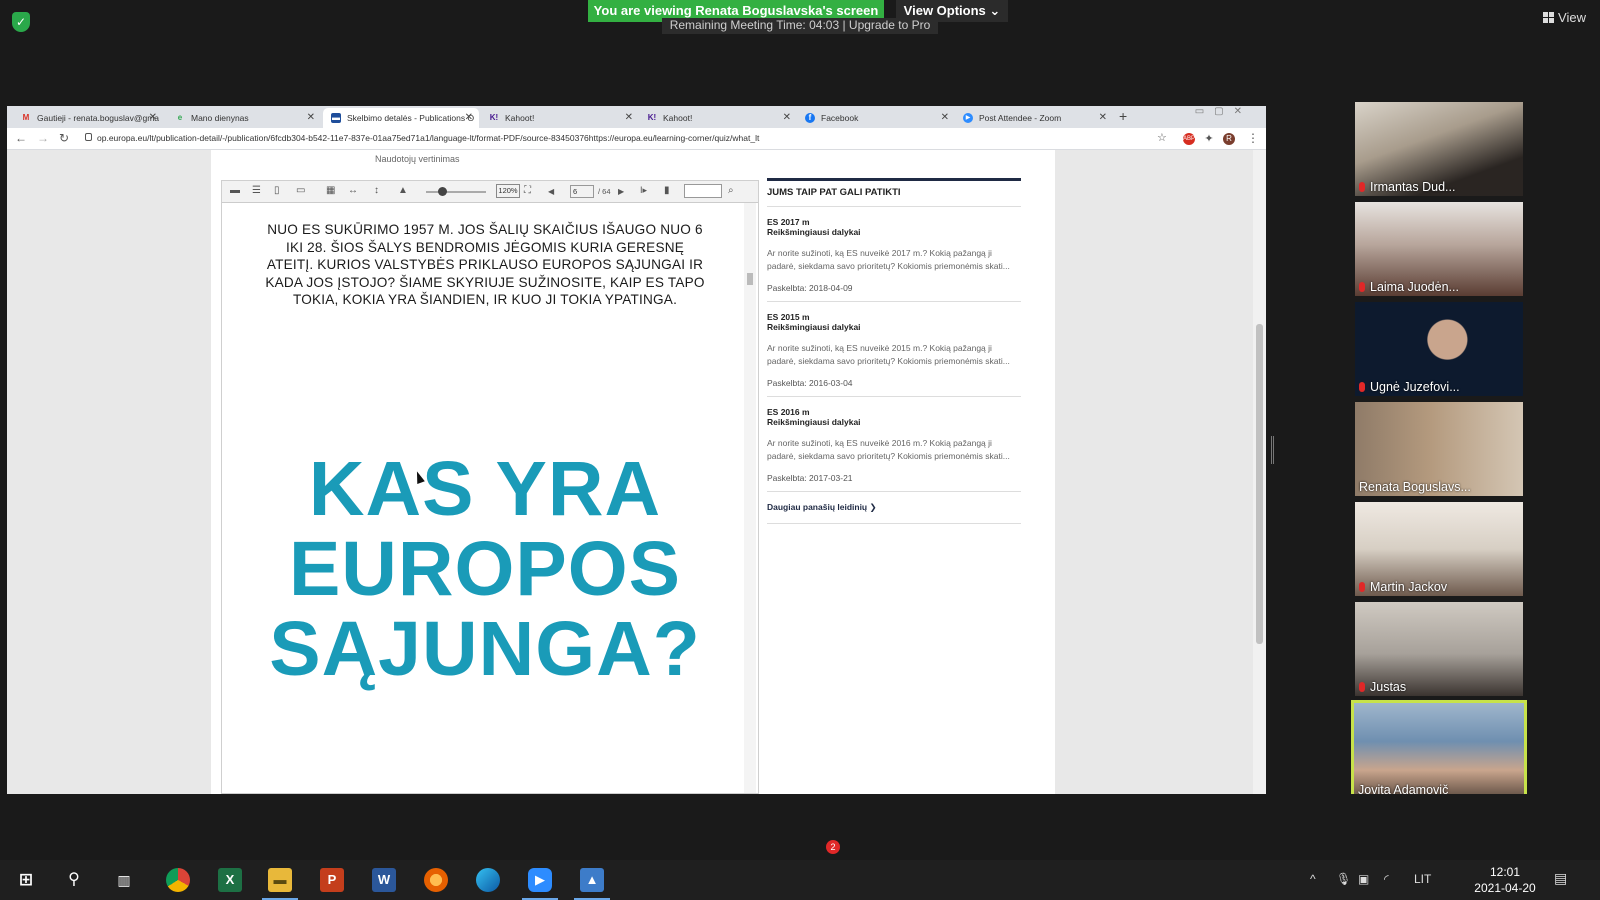 This screenshot has height=900, width=1600. What do you see at coordinates (1439, 549) in the screenshot?
I see `participant-tile: Martin Jackov` at bounding box center [1439, 549].